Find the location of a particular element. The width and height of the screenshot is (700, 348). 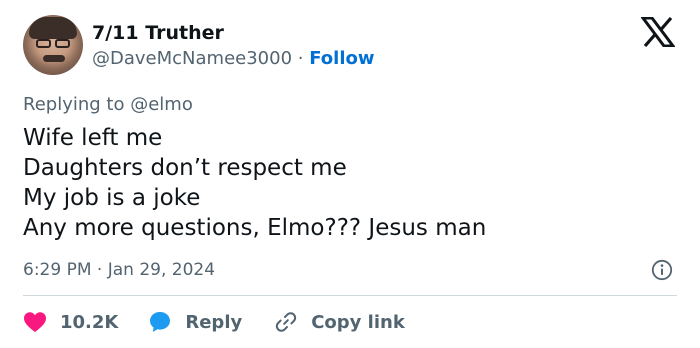

tweet-line: Any more questions, Elmo??? Jesus man is located at coordinates (255, 228).